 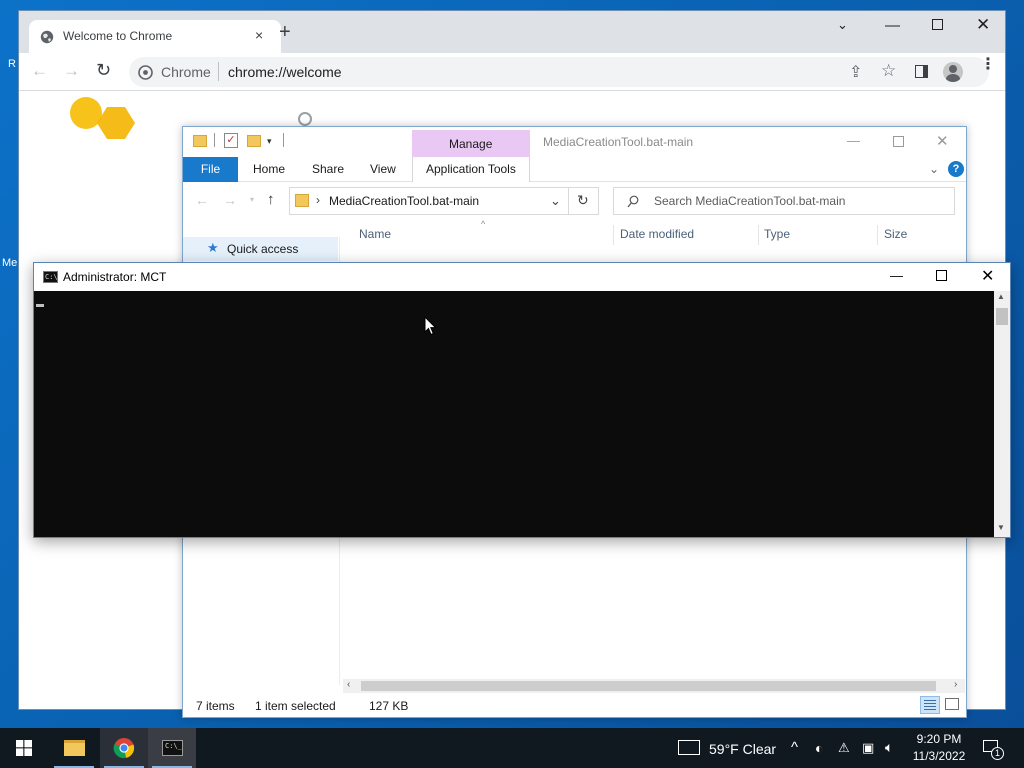 What do you see at coordinates (889, 747) in the screenshot?
I see `volume-muted-icon: 🔈︎` at bounding box center [889, 747].